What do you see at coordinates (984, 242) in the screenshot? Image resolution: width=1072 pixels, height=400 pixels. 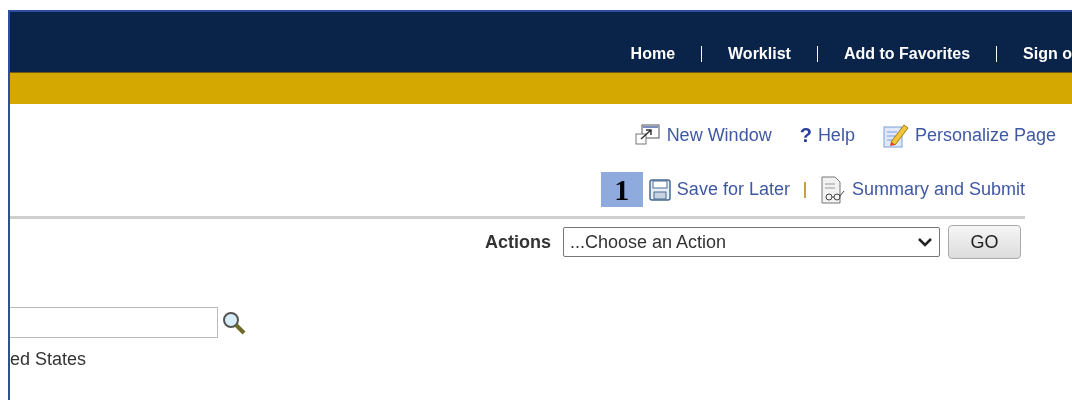 I see `go-button: GO` at bounding box center [984, 242].